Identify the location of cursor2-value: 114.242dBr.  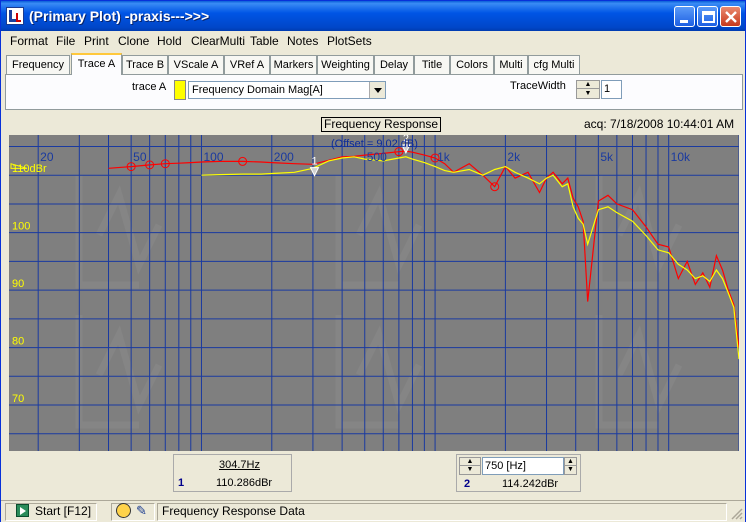
(530, 484).